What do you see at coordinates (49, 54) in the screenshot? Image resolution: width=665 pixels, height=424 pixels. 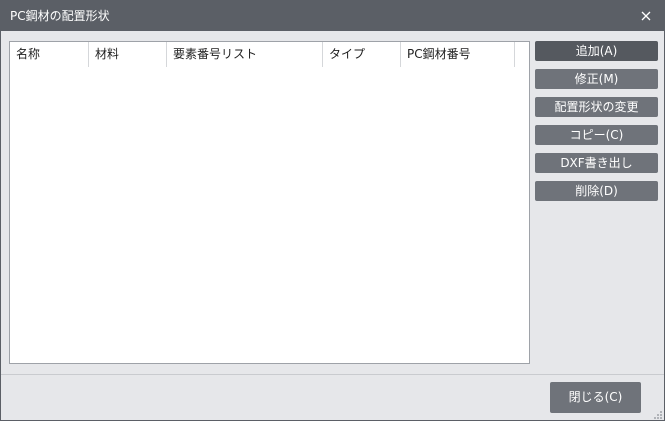 I see `column-header-name: 名称` at bounding box center [49, 54].